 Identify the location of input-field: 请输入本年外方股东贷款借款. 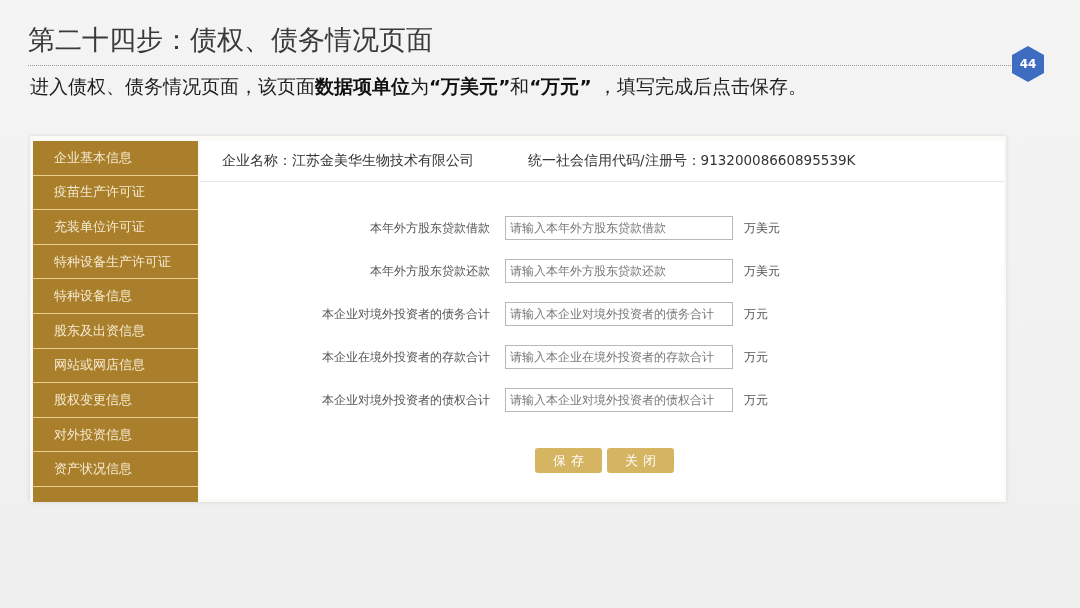
(619, 228).